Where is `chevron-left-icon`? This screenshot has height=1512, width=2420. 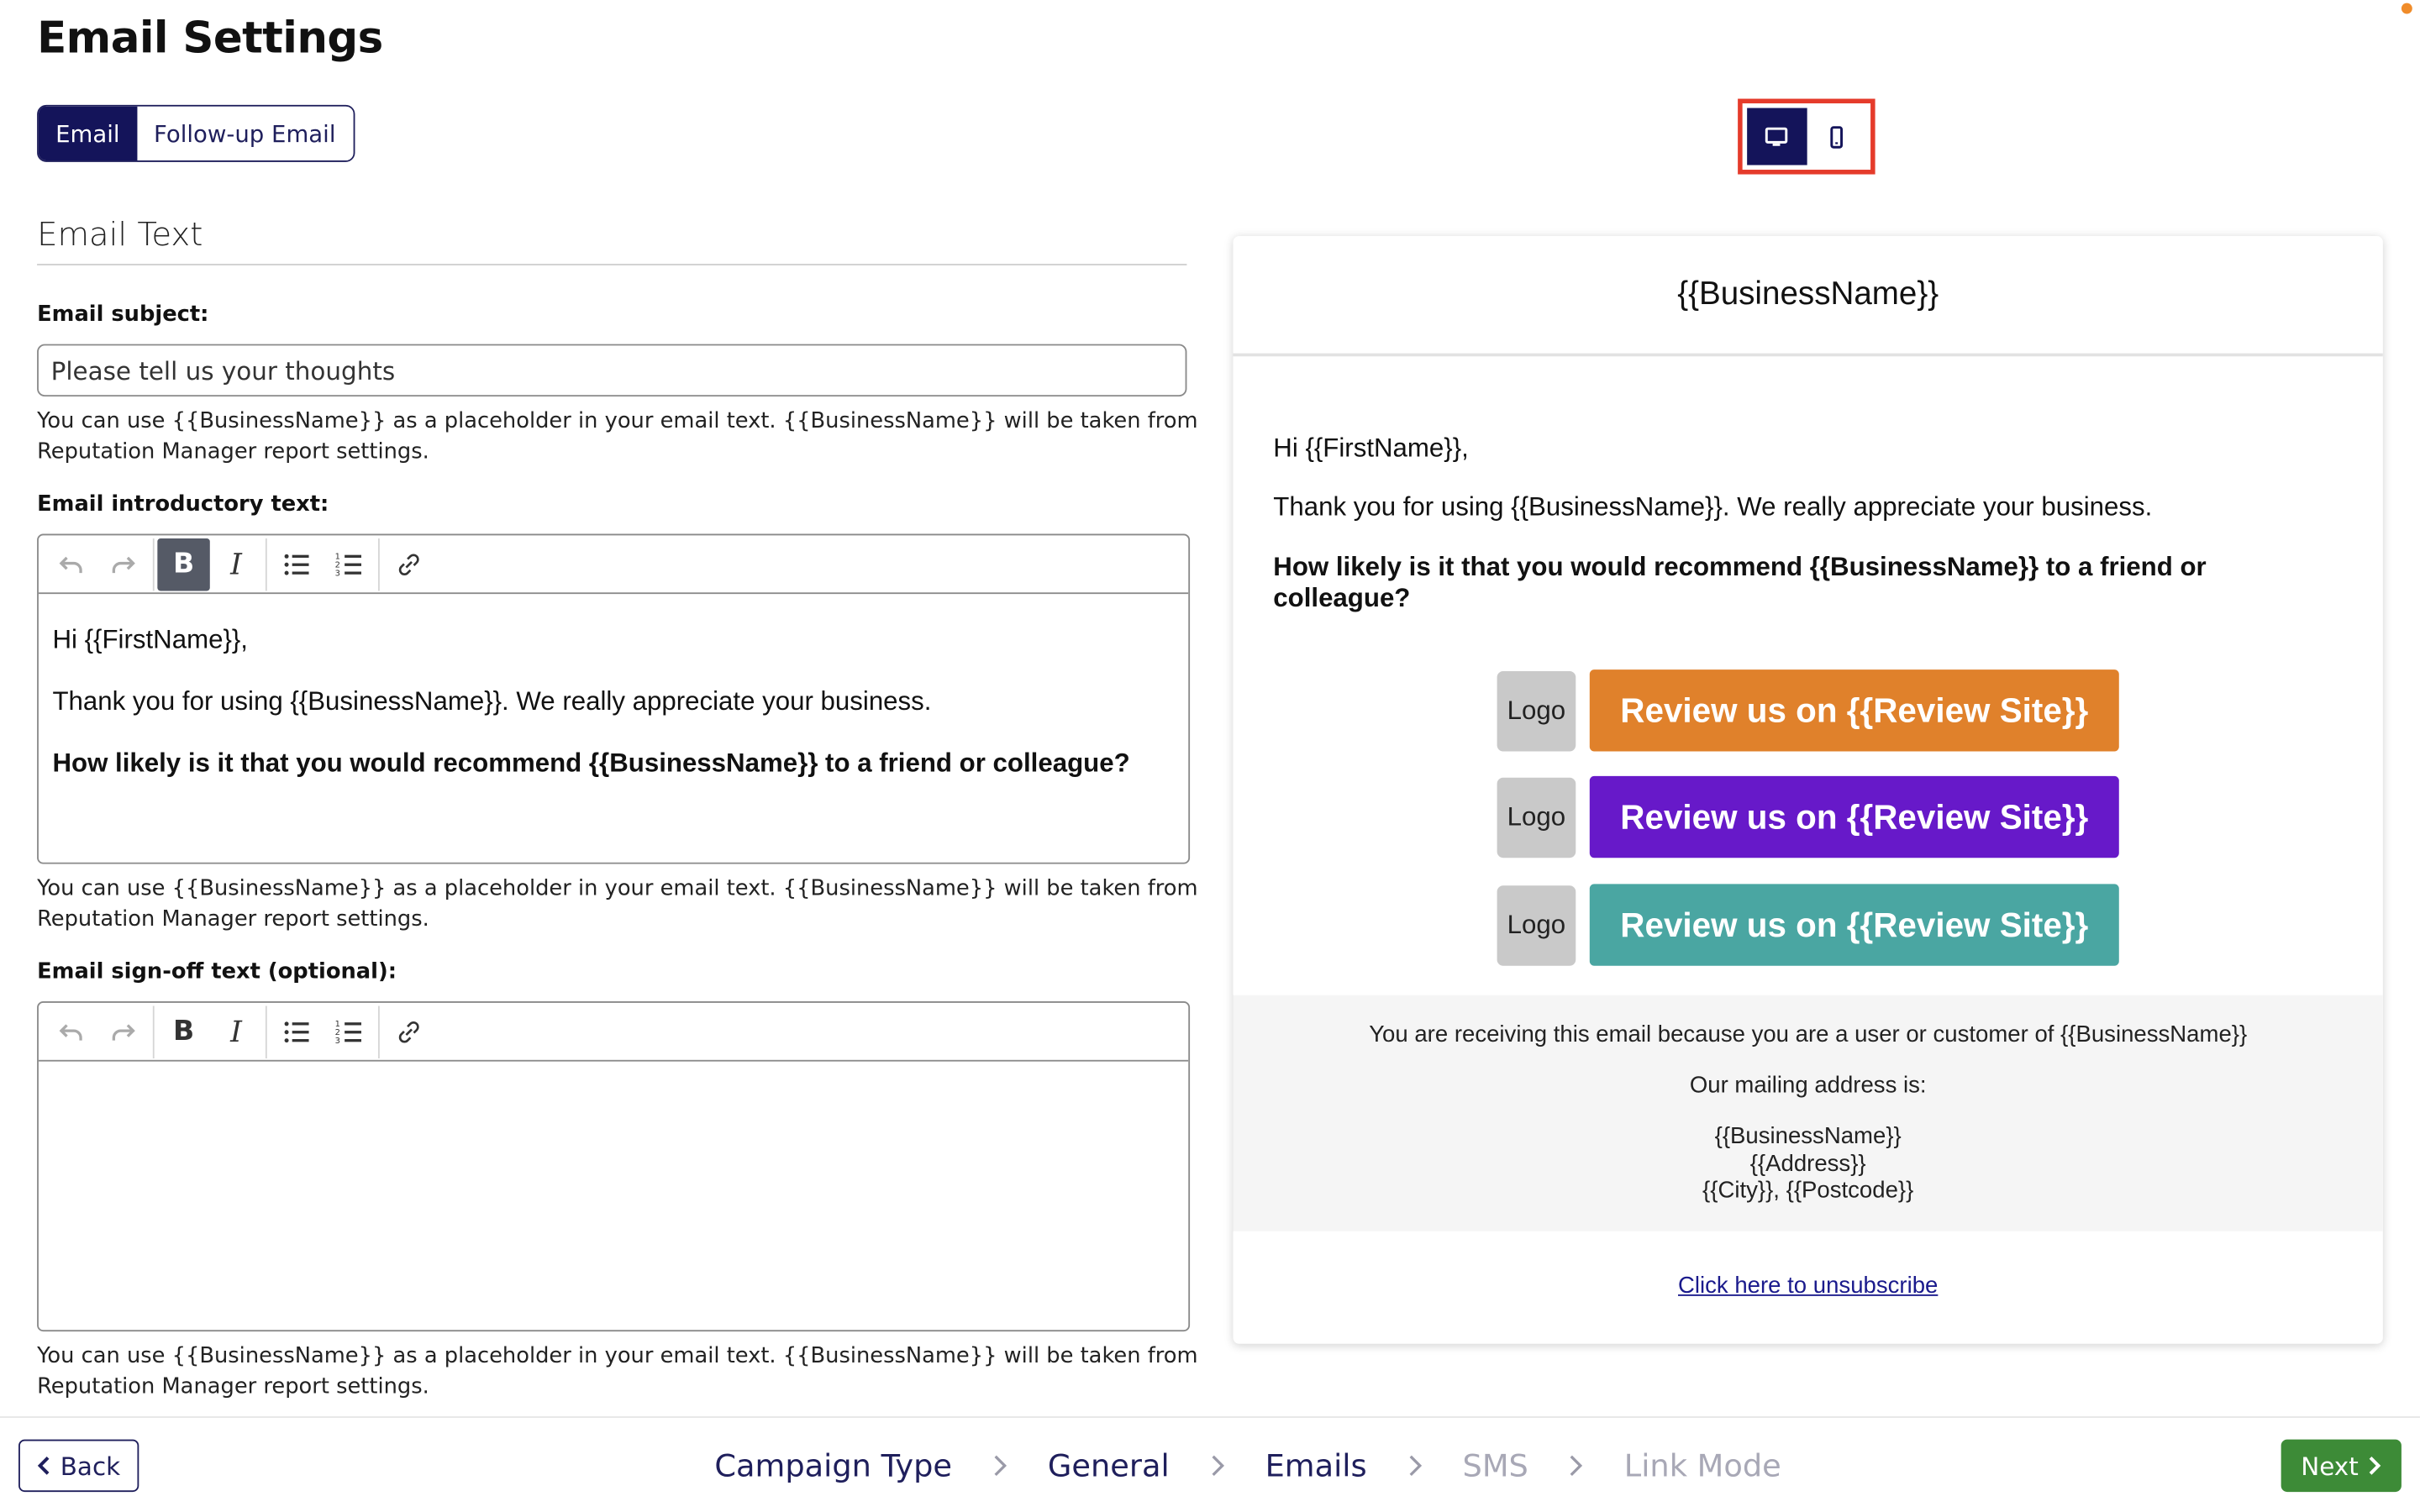
chevron-left-icon is located at coordinates (43, 1466).